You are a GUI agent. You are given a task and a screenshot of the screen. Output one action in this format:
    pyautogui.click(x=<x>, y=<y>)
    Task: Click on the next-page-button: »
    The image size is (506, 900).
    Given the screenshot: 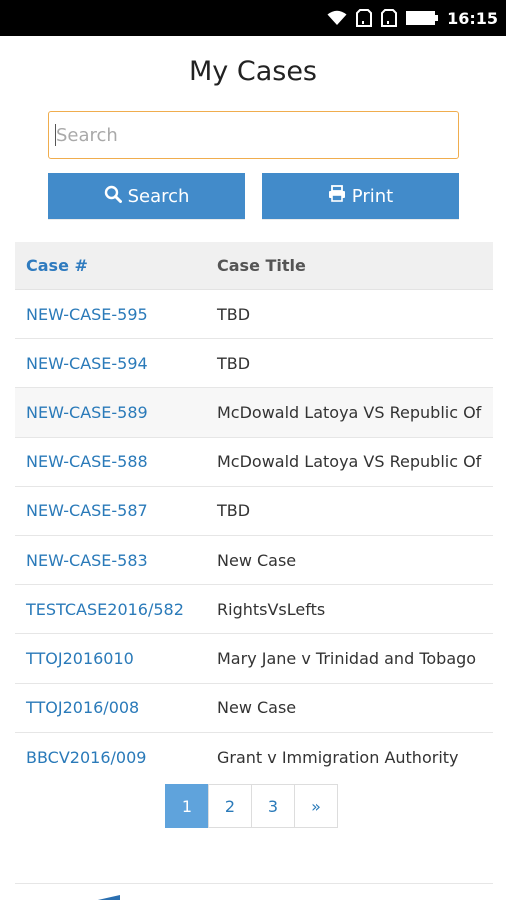 What is the action you would take?
    pyautogui.click(x=316, y=806)
    